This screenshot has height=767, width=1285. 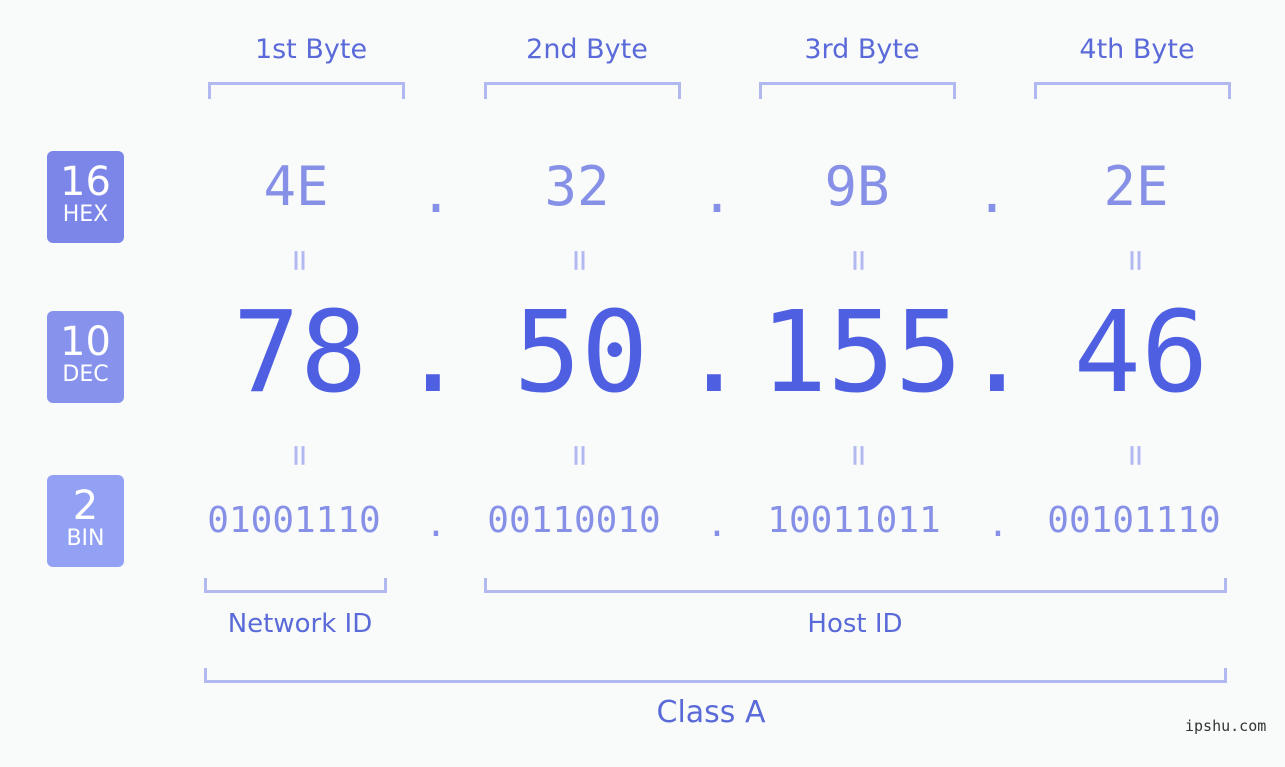 I want to click on bin-badge-number: 2, so click(x=85, y=506).